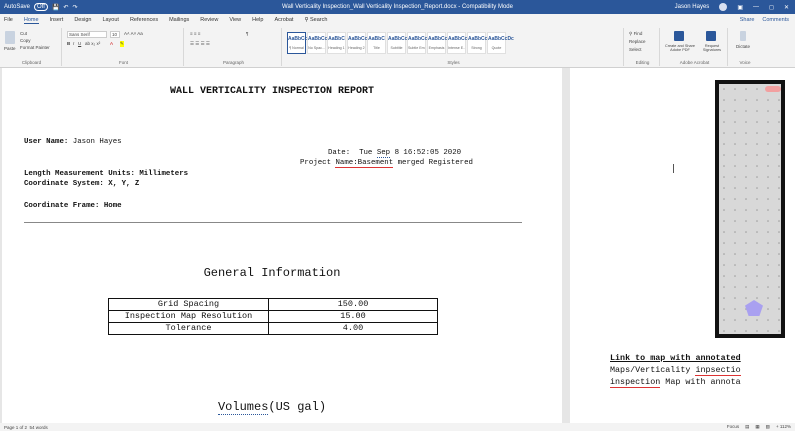  What do you see at coordinates (768, 427) in the screenshot?
I see `web-layout-icon: ▧` at bounding box center [768, 427].